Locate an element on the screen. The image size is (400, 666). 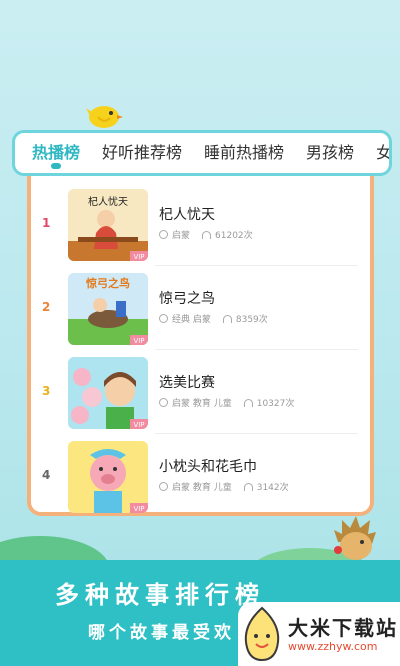
tab-recommended: 好听推荐榜 is located at coordinates (142, 153).